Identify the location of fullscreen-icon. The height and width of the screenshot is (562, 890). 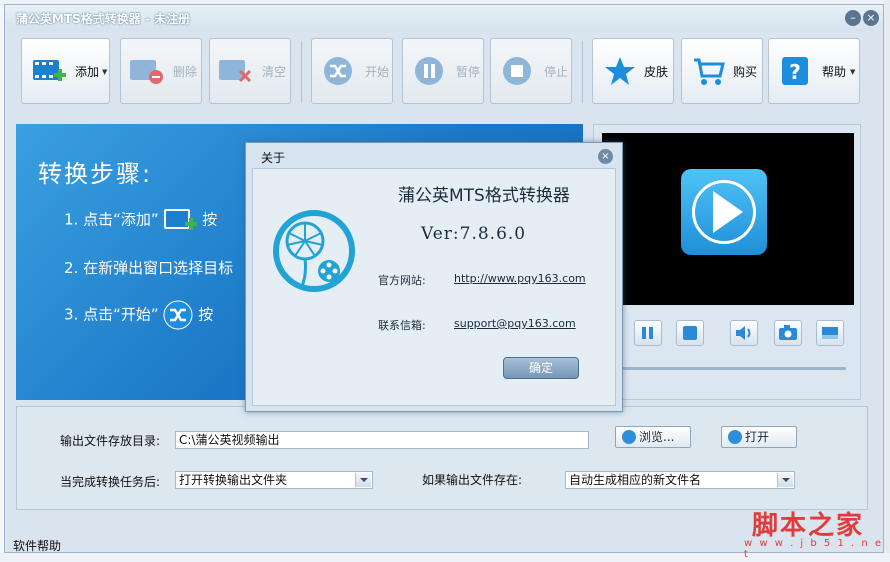
(830, 333).